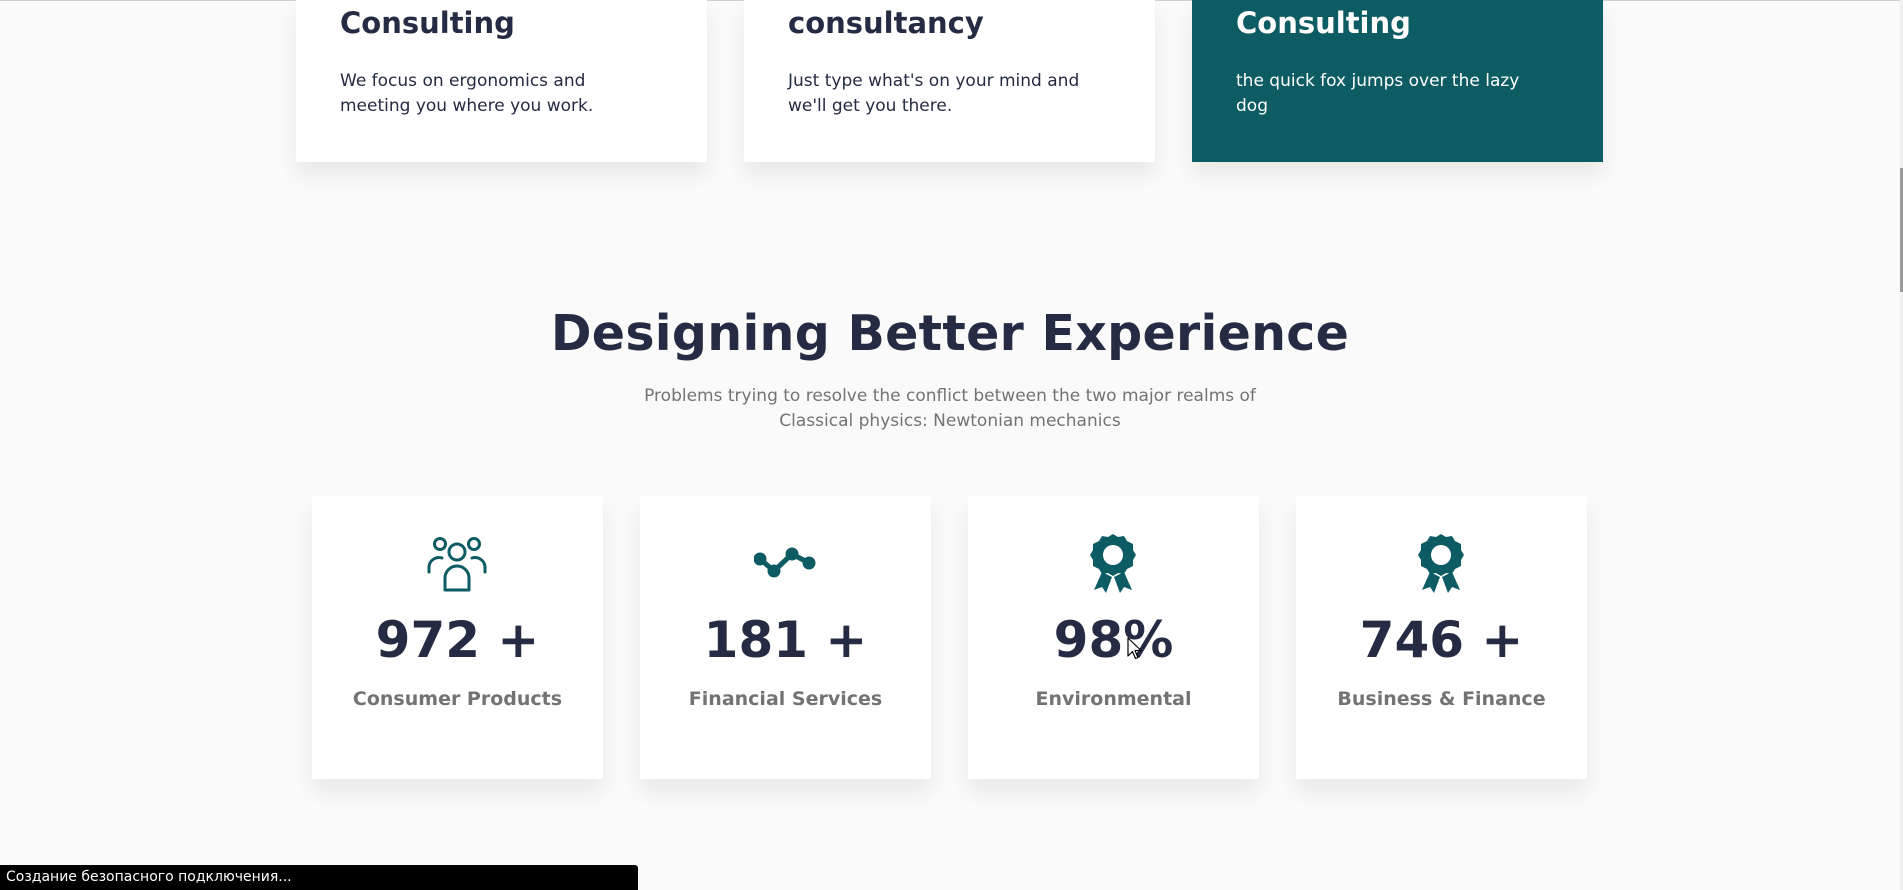 The width and height of the screenshot is (1903, 890). Describe the element at coordinates (1323, 23) in the screenshot. I see `service-card-title: Financial Services Consulting` at that location.